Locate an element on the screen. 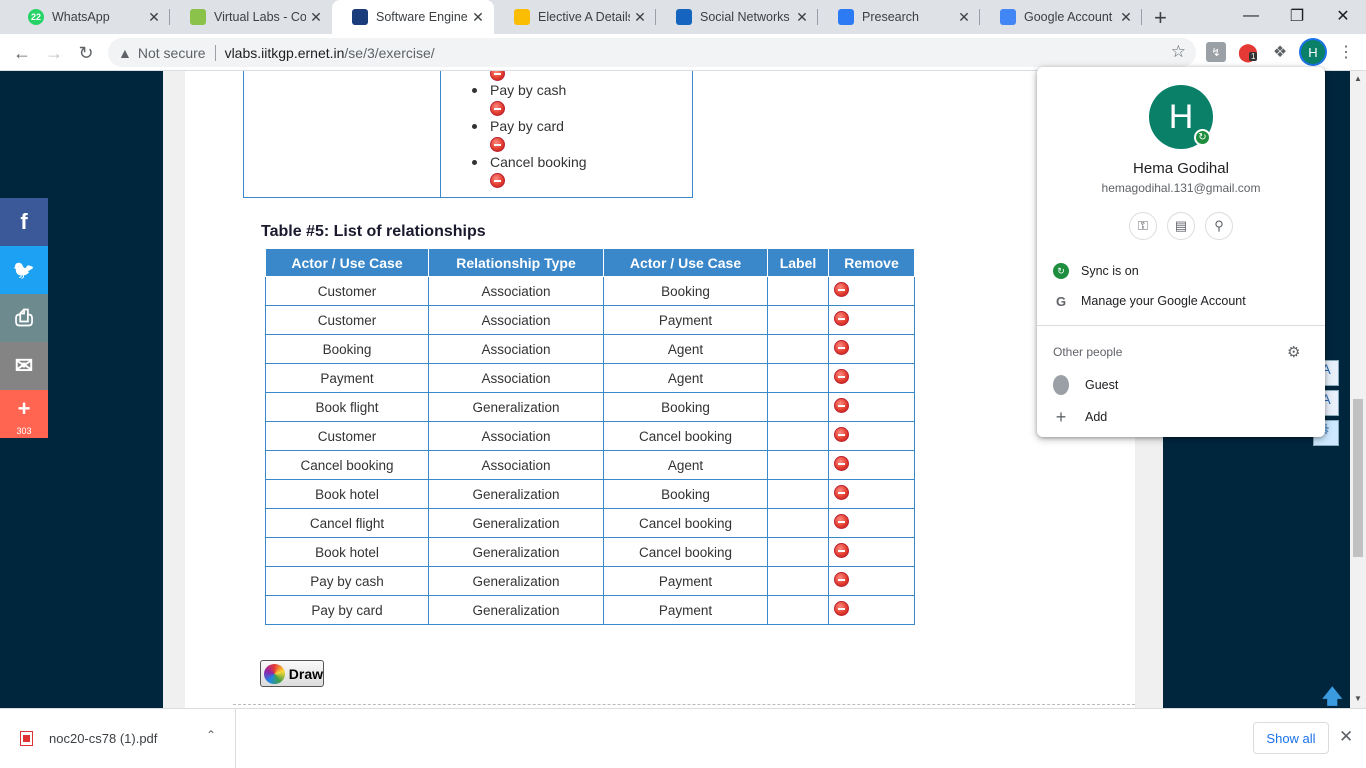 The width and height of the screenshot is (1366, 768). share-twitter-button: 🐦 is located at coordinates (24, 270).